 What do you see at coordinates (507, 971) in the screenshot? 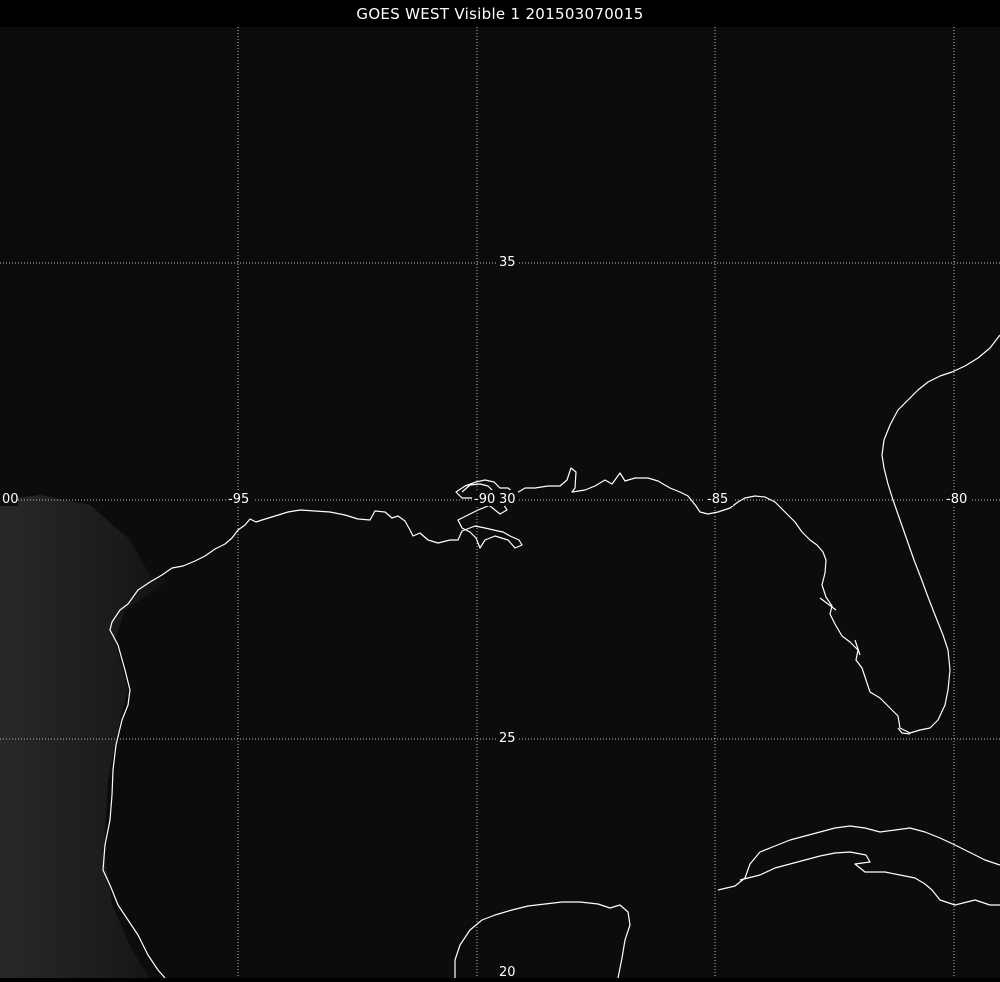
I see `lat-label-20: 20` at bounding box center [507, 971].